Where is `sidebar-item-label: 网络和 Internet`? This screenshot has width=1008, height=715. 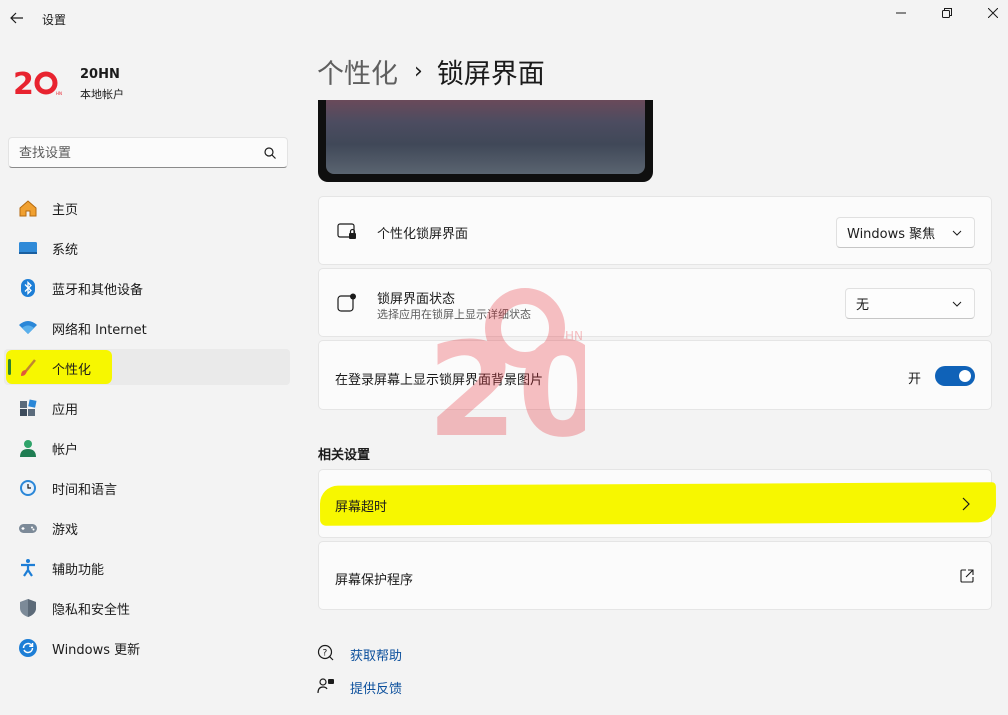
sidebar-item-label: 网络和 Internet is located at coordinates (99, 330).